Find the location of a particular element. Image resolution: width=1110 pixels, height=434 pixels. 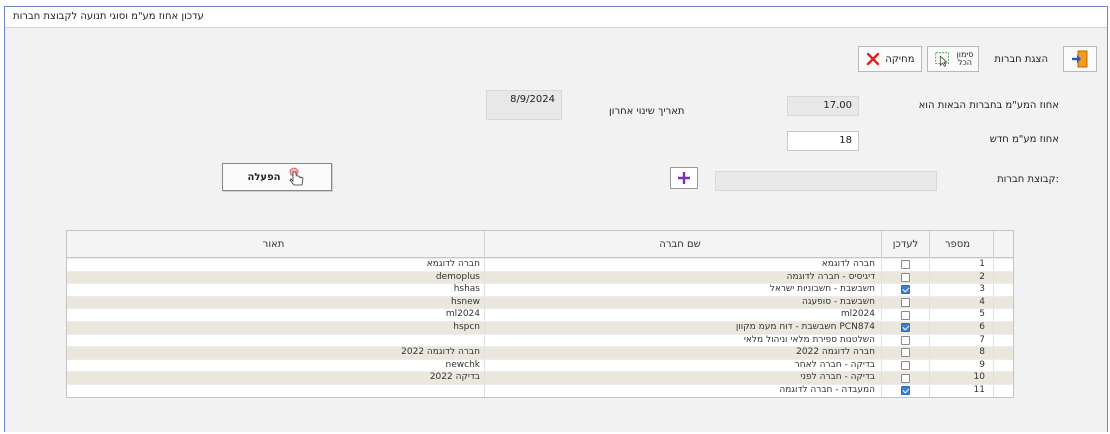

cell-description: בדיקה 2022 is located at coordinates (454, 377).